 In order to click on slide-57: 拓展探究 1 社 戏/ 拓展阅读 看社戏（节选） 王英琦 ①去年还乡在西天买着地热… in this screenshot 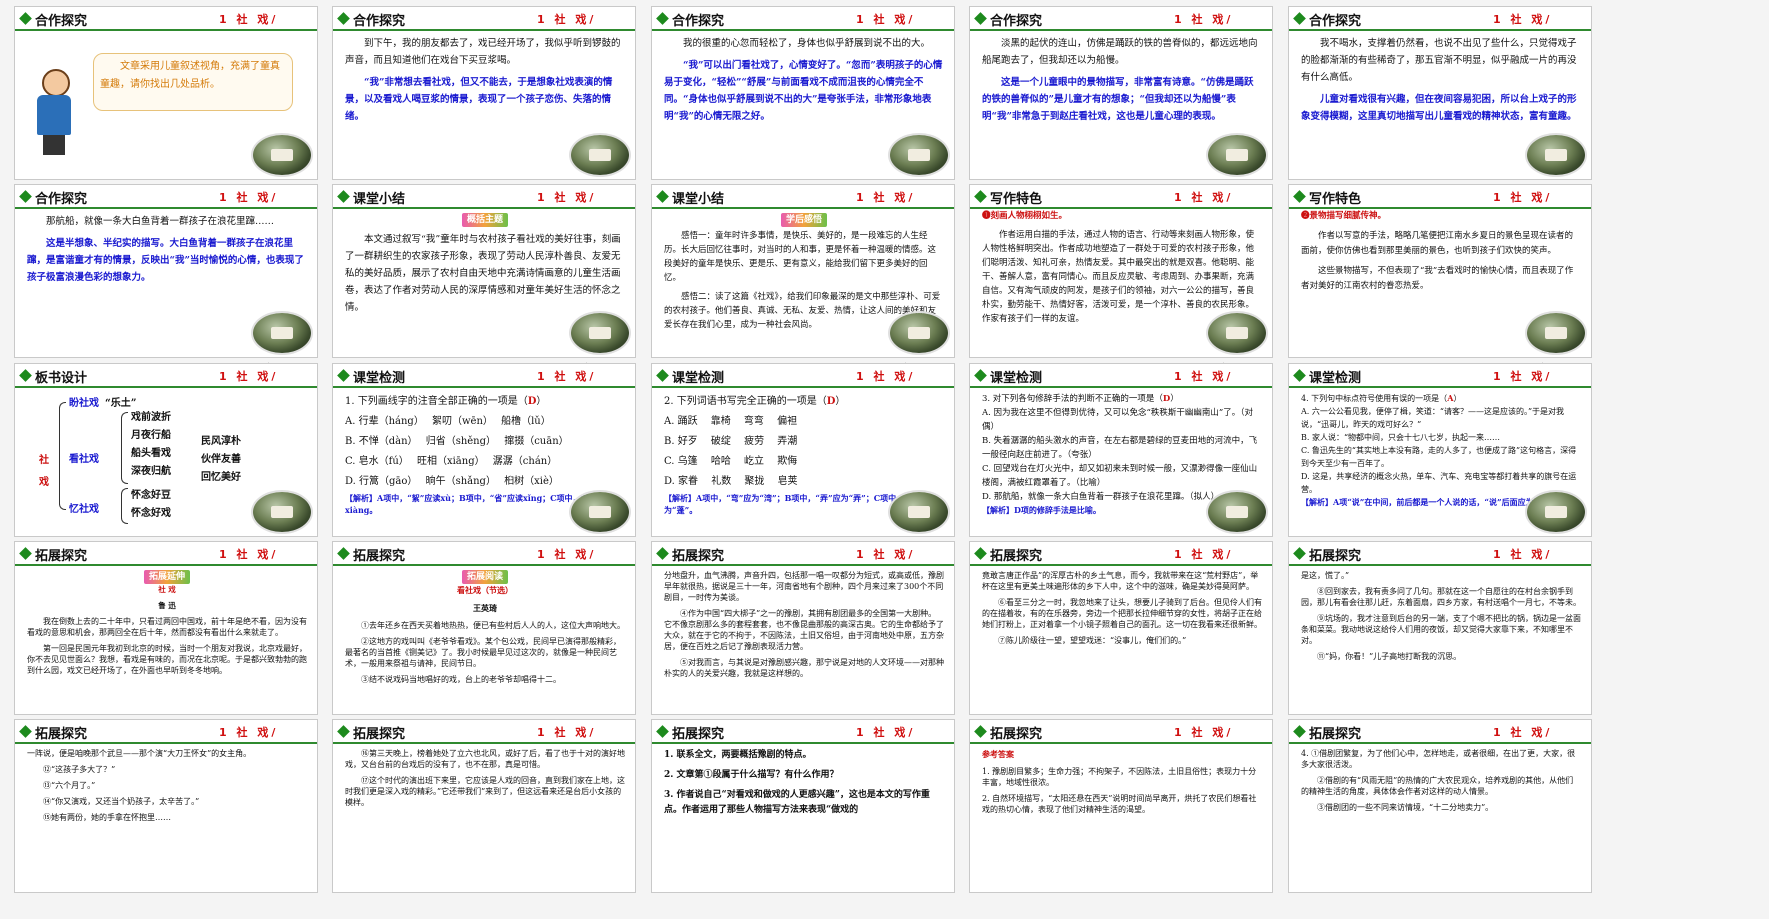, I will do `click(484, 628)`.